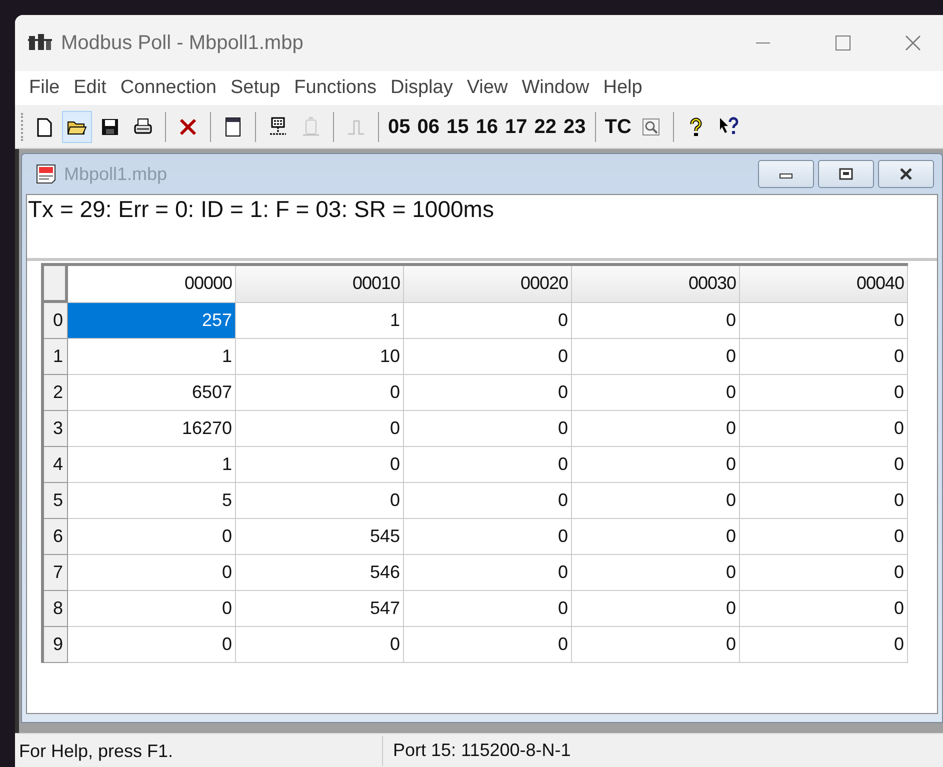  What do you see at coordinates (311, 127) in the screenshot?
I see `disconnect-icon` at bounding box center [311, 127].